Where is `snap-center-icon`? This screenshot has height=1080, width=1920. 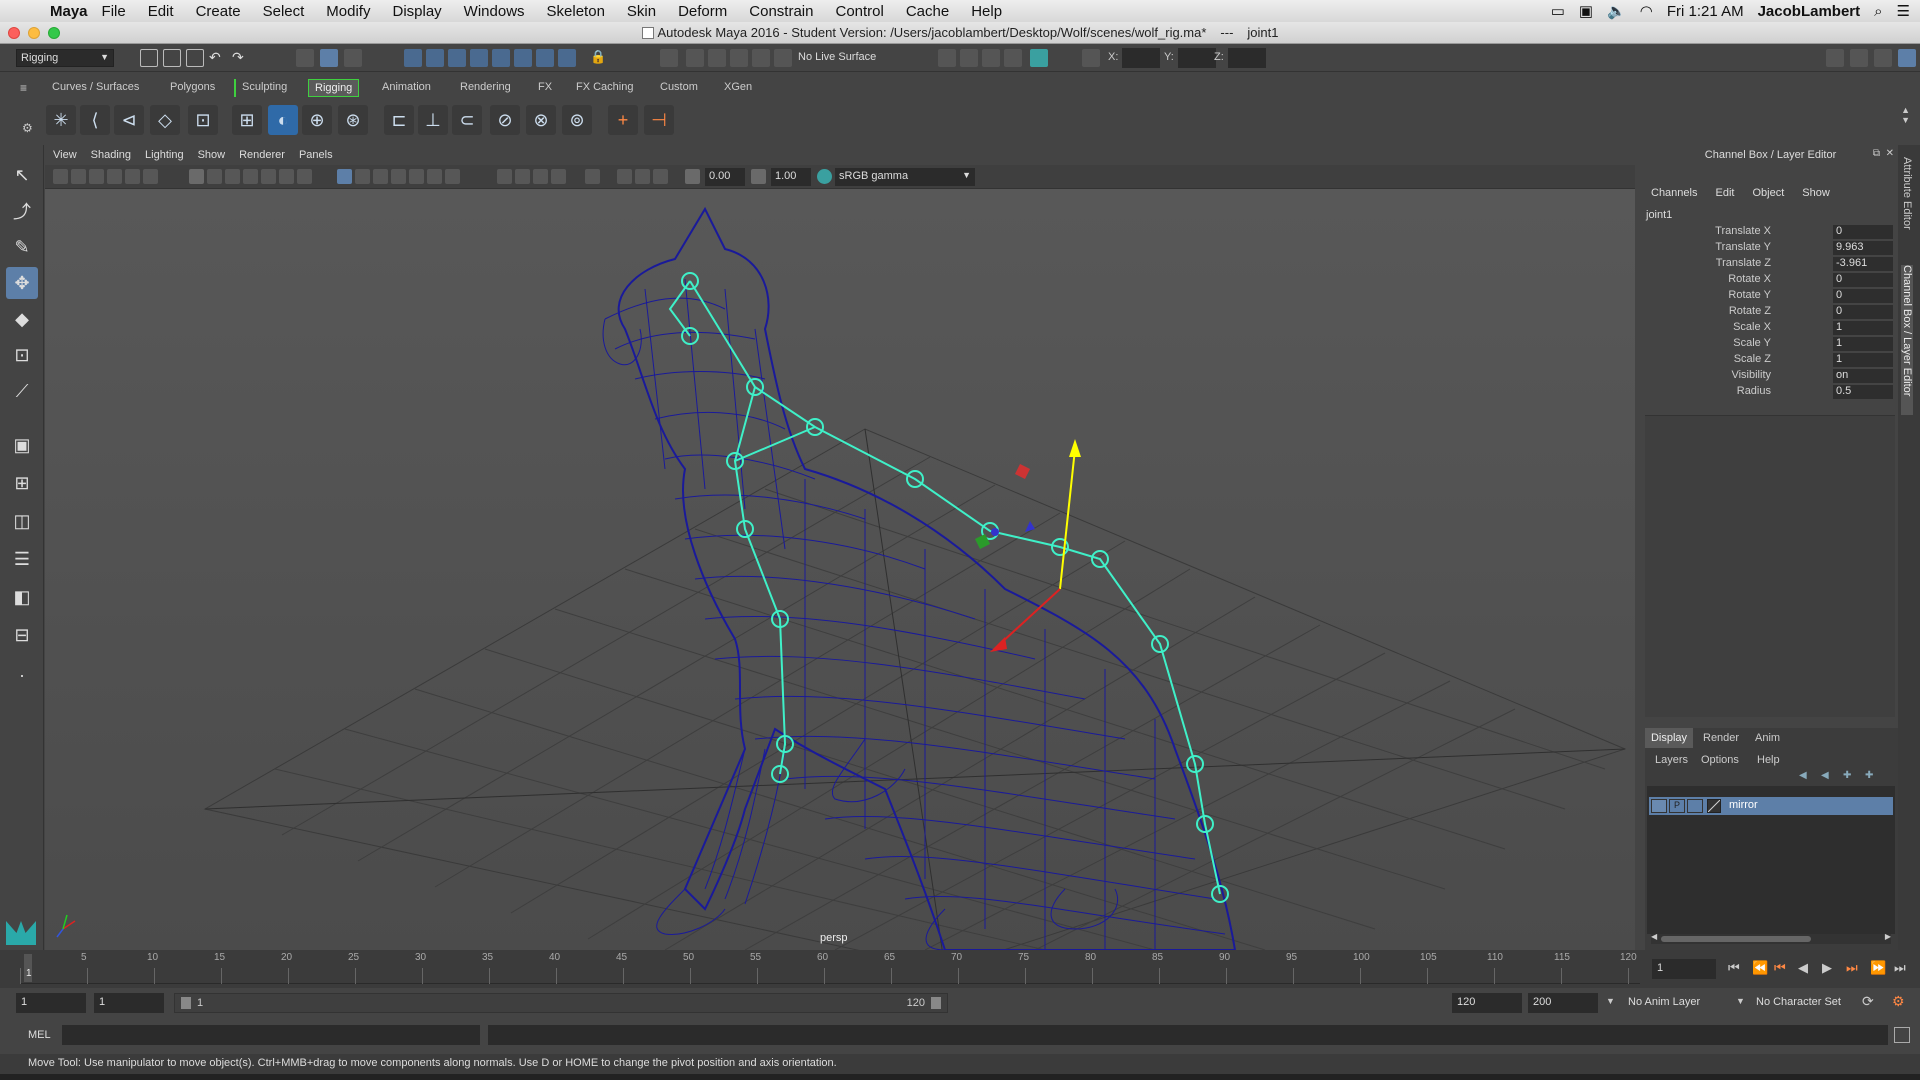 snap-center-icon is located at coordinates (545, 58).